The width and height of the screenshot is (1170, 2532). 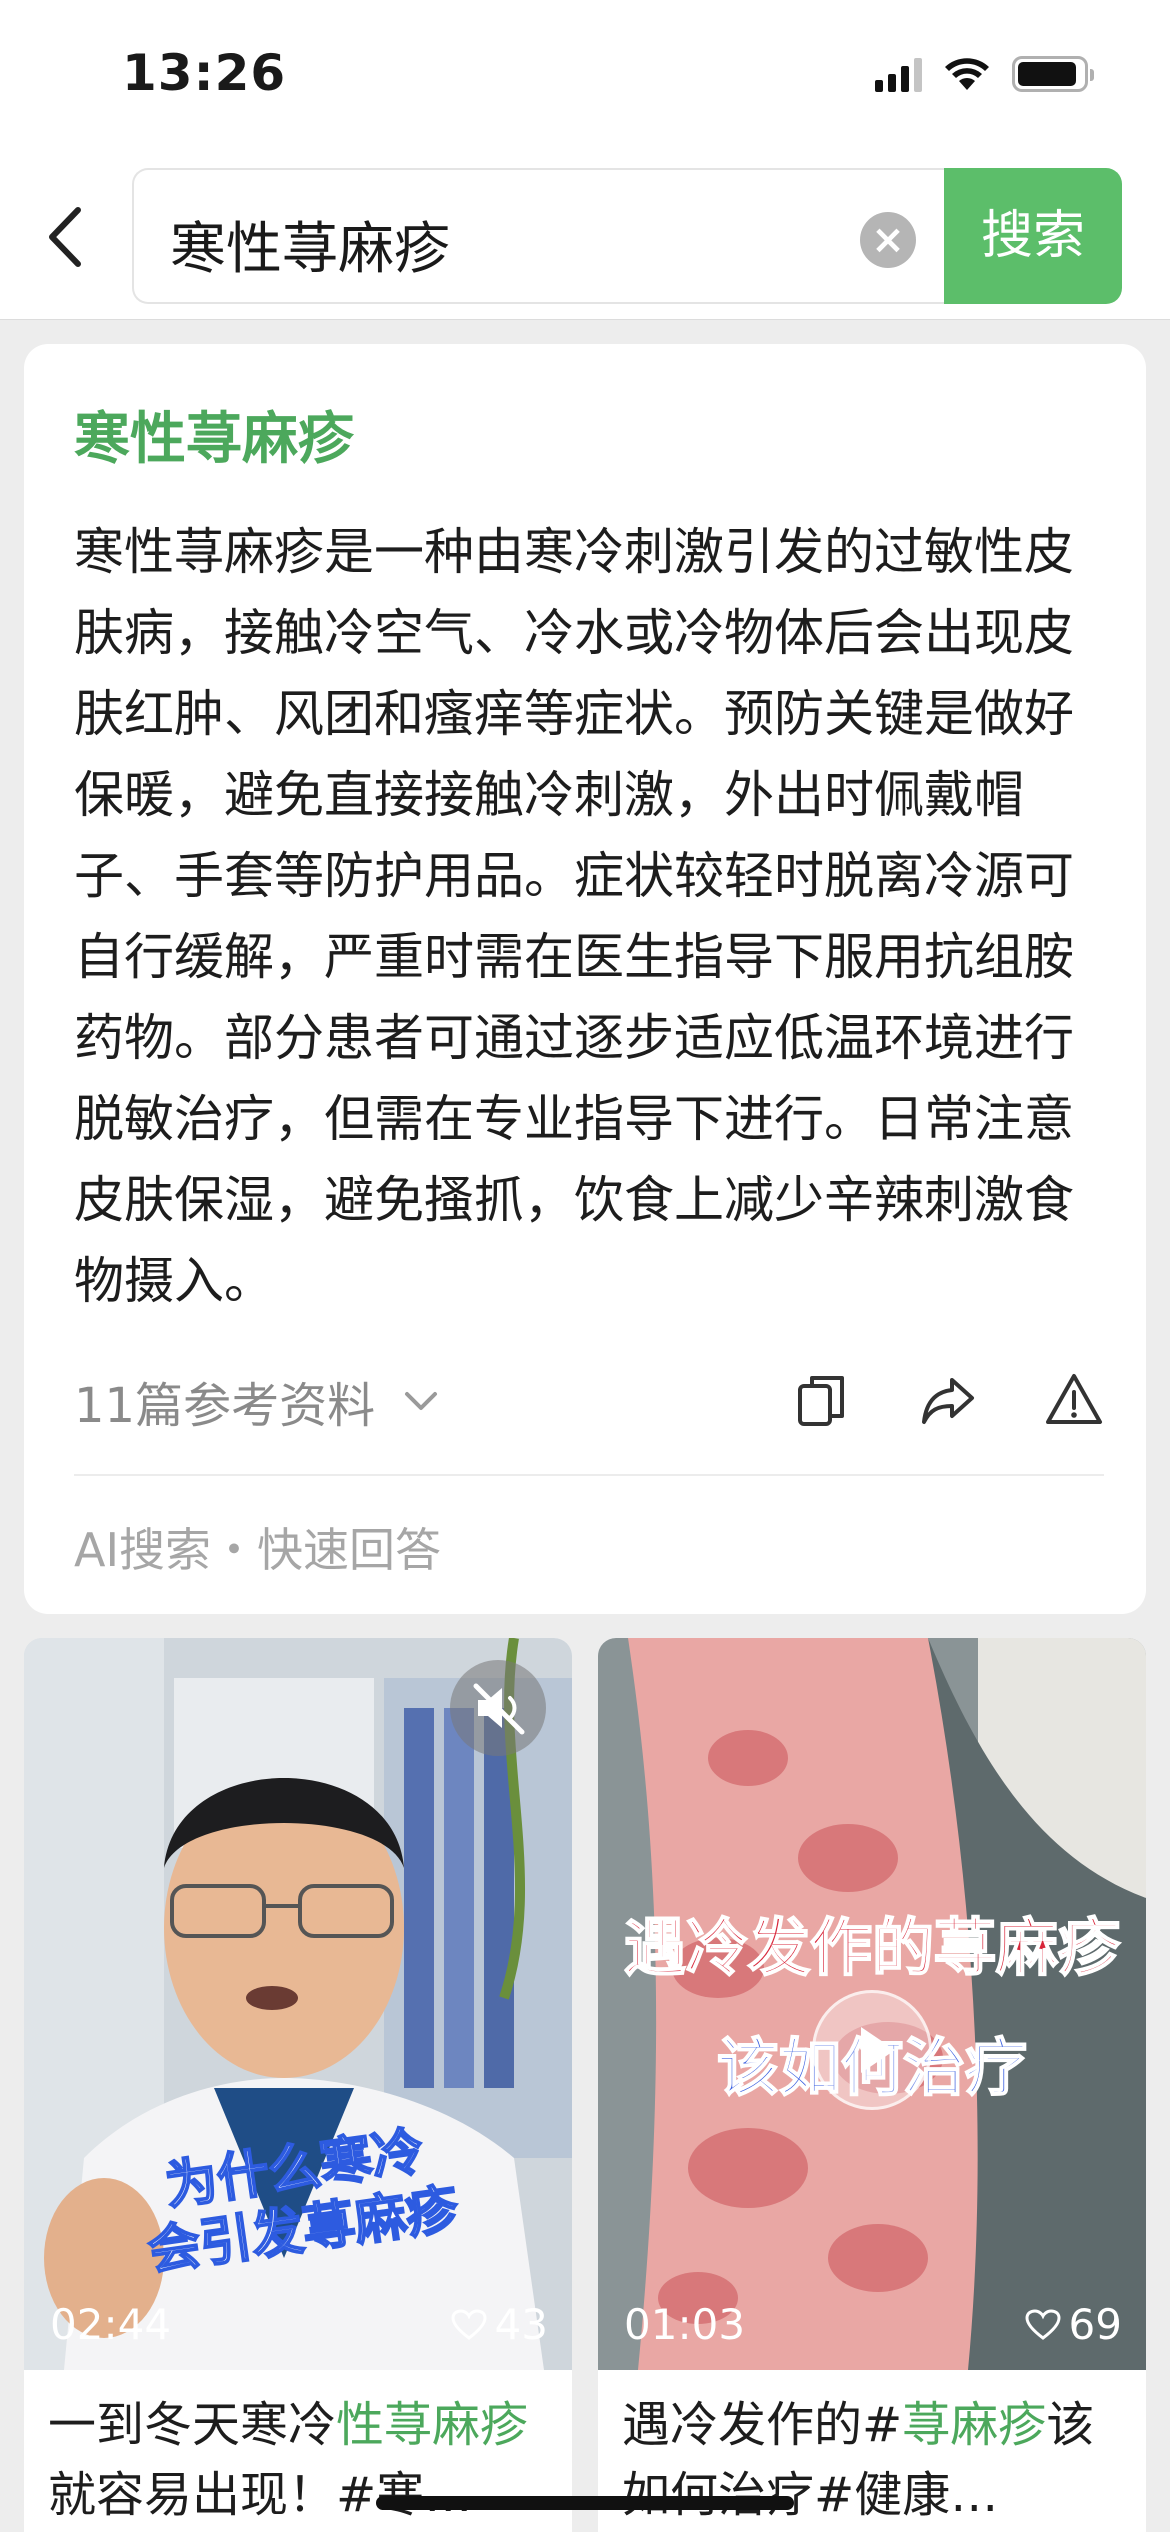 What do you see at coordinates (762, 2425) in the screenshot?
I see `caption-text: 遇冷发作的#` at bounding box center [762, 2425].